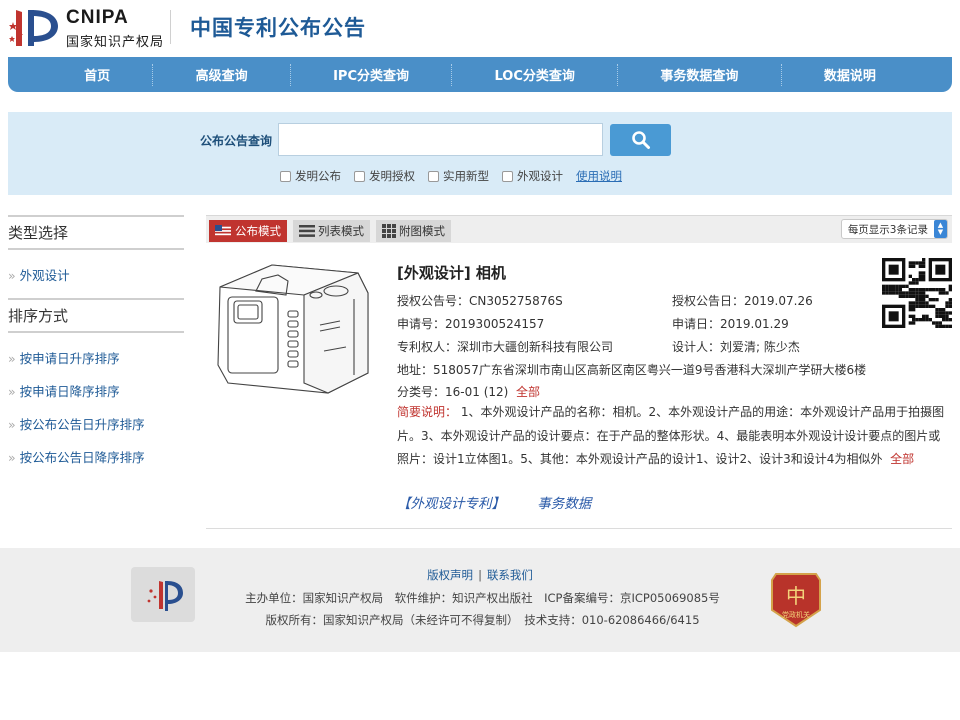 This screenshot has width=960, height=720. Describe the element at coordinates (754, 324) in the screenshot. I see `application-date-value: 2019.01.29` at that location.